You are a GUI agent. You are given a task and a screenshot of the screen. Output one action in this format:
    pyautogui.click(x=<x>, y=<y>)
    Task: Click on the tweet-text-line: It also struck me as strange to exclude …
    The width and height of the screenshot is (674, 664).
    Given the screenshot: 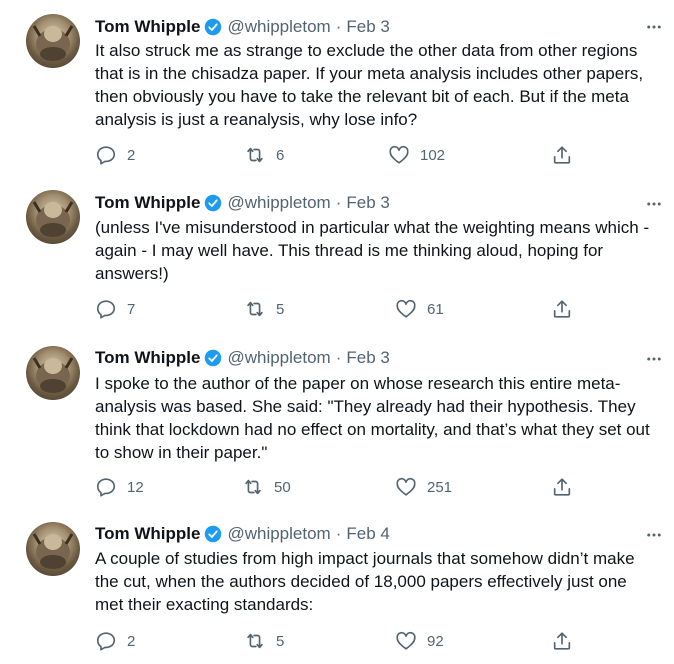 What is the action you would take?
    pyautogui.click(x=366, y=50)
    